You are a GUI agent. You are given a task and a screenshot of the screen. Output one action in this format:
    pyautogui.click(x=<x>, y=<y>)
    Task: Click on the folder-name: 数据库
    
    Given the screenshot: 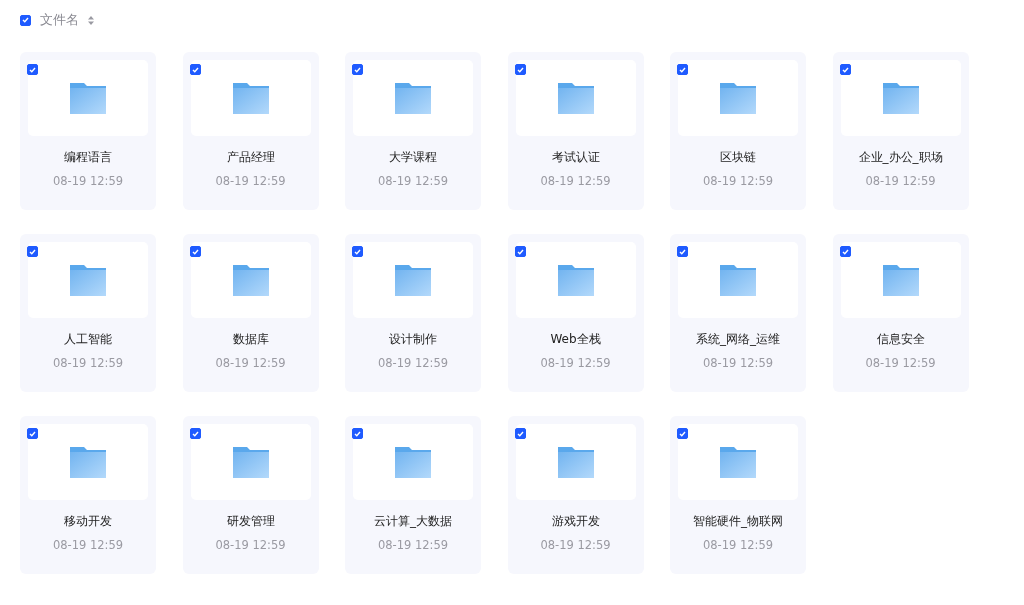 What is the action you would take?
    pyautogui.click(x=250, y=339)
    